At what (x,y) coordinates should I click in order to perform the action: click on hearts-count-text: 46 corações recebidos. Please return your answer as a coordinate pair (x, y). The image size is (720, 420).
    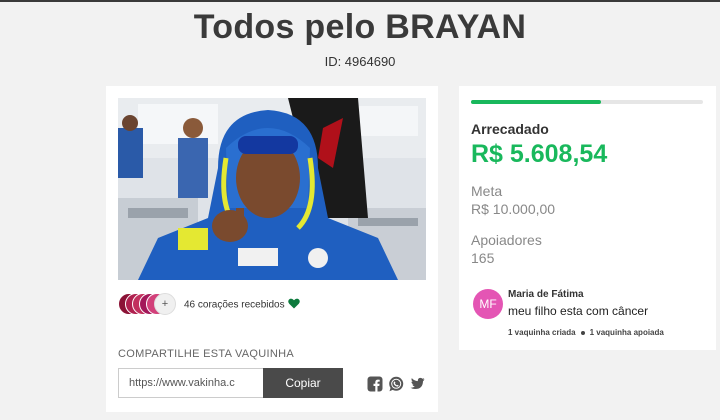
    Looking at the image, I should click on (234, 305).